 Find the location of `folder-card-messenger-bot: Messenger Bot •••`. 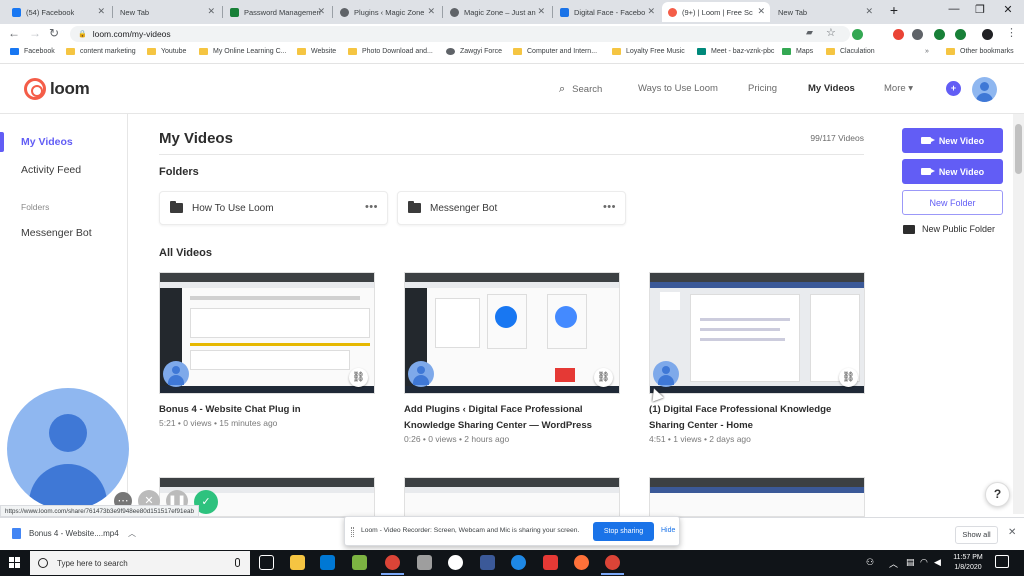

folder-card-messenger-bot: Messenger Bot ••• is located at coordinates (511, 208).